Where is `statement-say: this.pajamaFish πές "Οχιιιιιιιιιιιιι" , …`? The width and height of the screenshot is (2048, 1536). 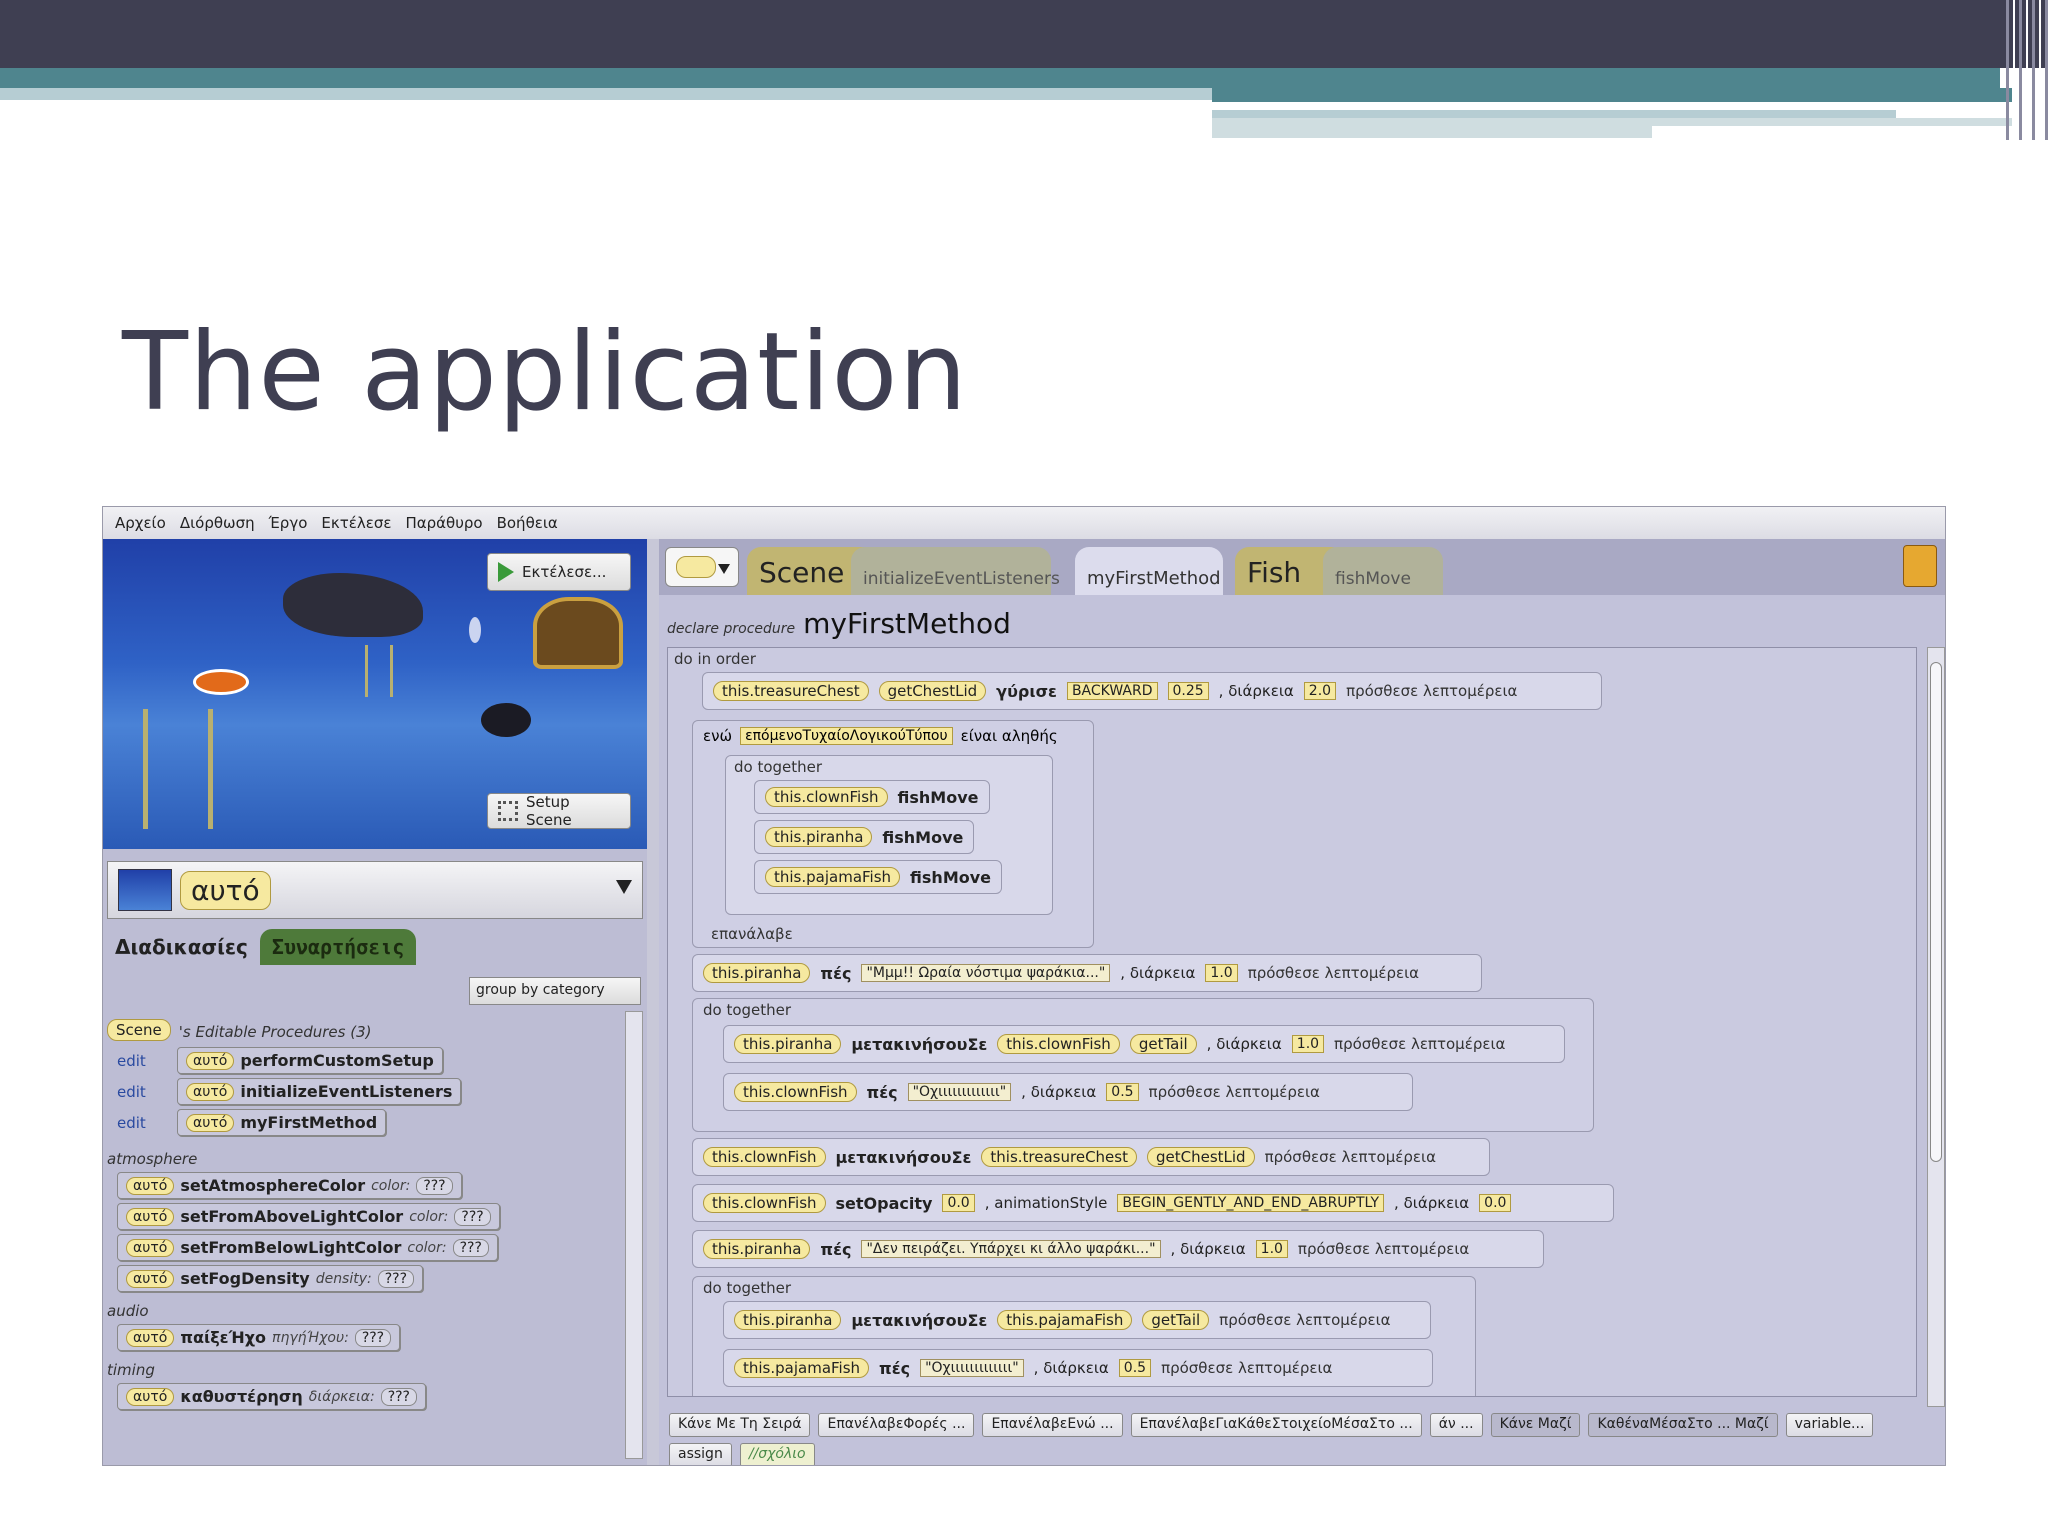
statement-say: this.pajamaFish πές "Οχιιιιιιιιιιιιι" , … is located at coordinates (1078, 1368).